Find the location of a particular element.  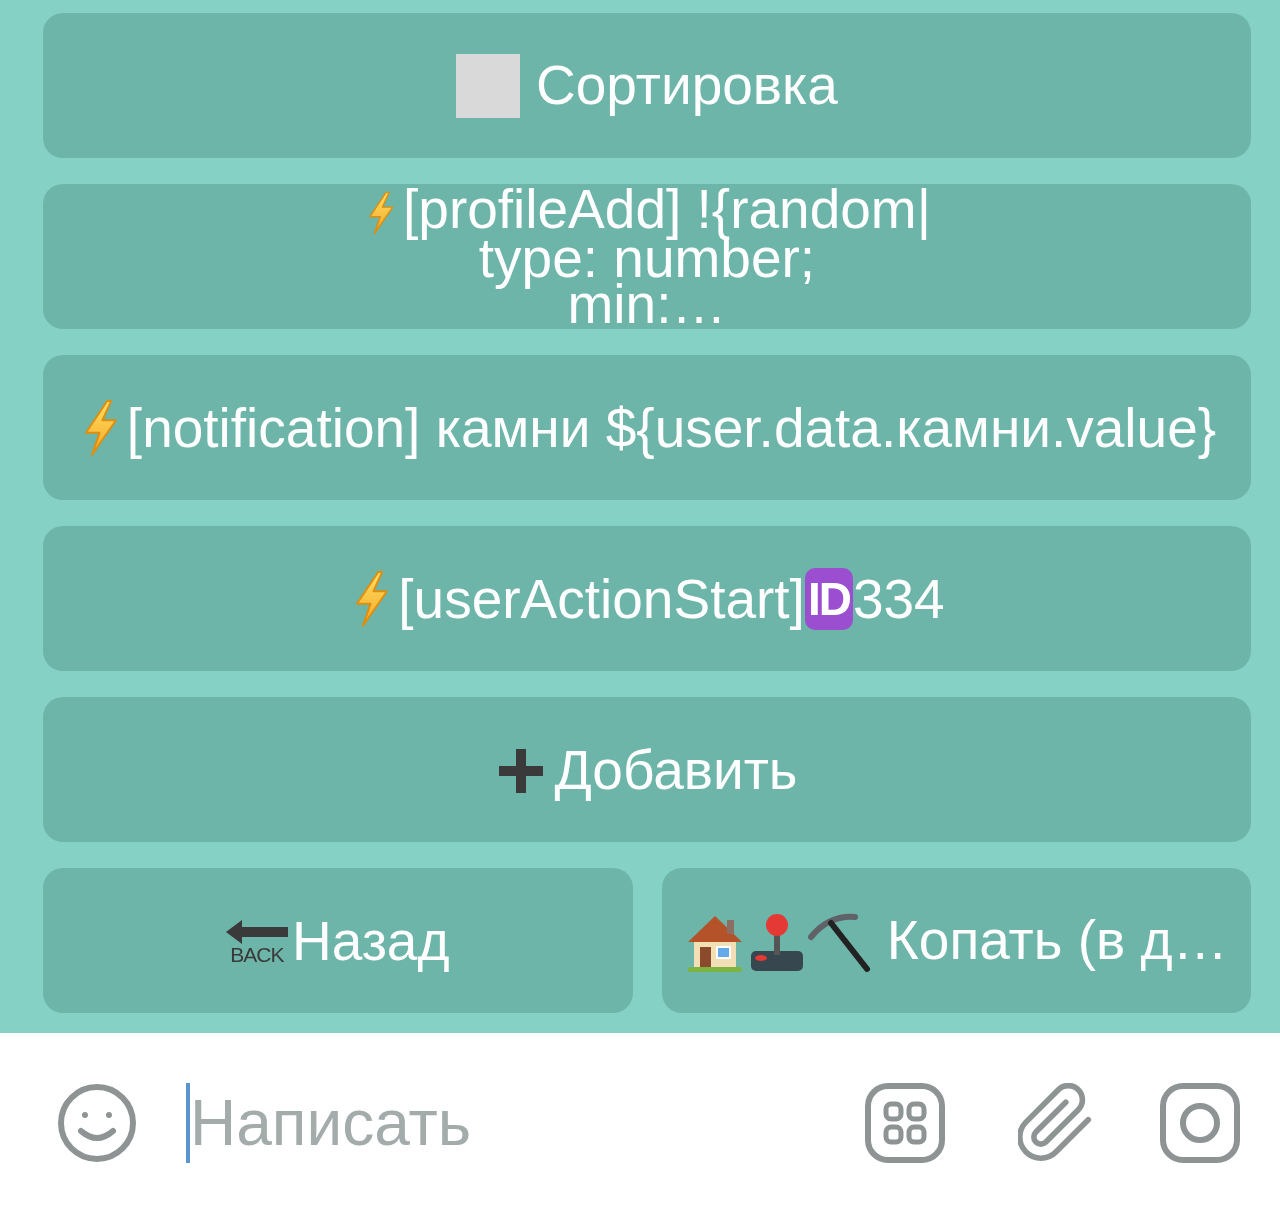

keyboard-button: BACK Назад is located at coordinates (338, 940).